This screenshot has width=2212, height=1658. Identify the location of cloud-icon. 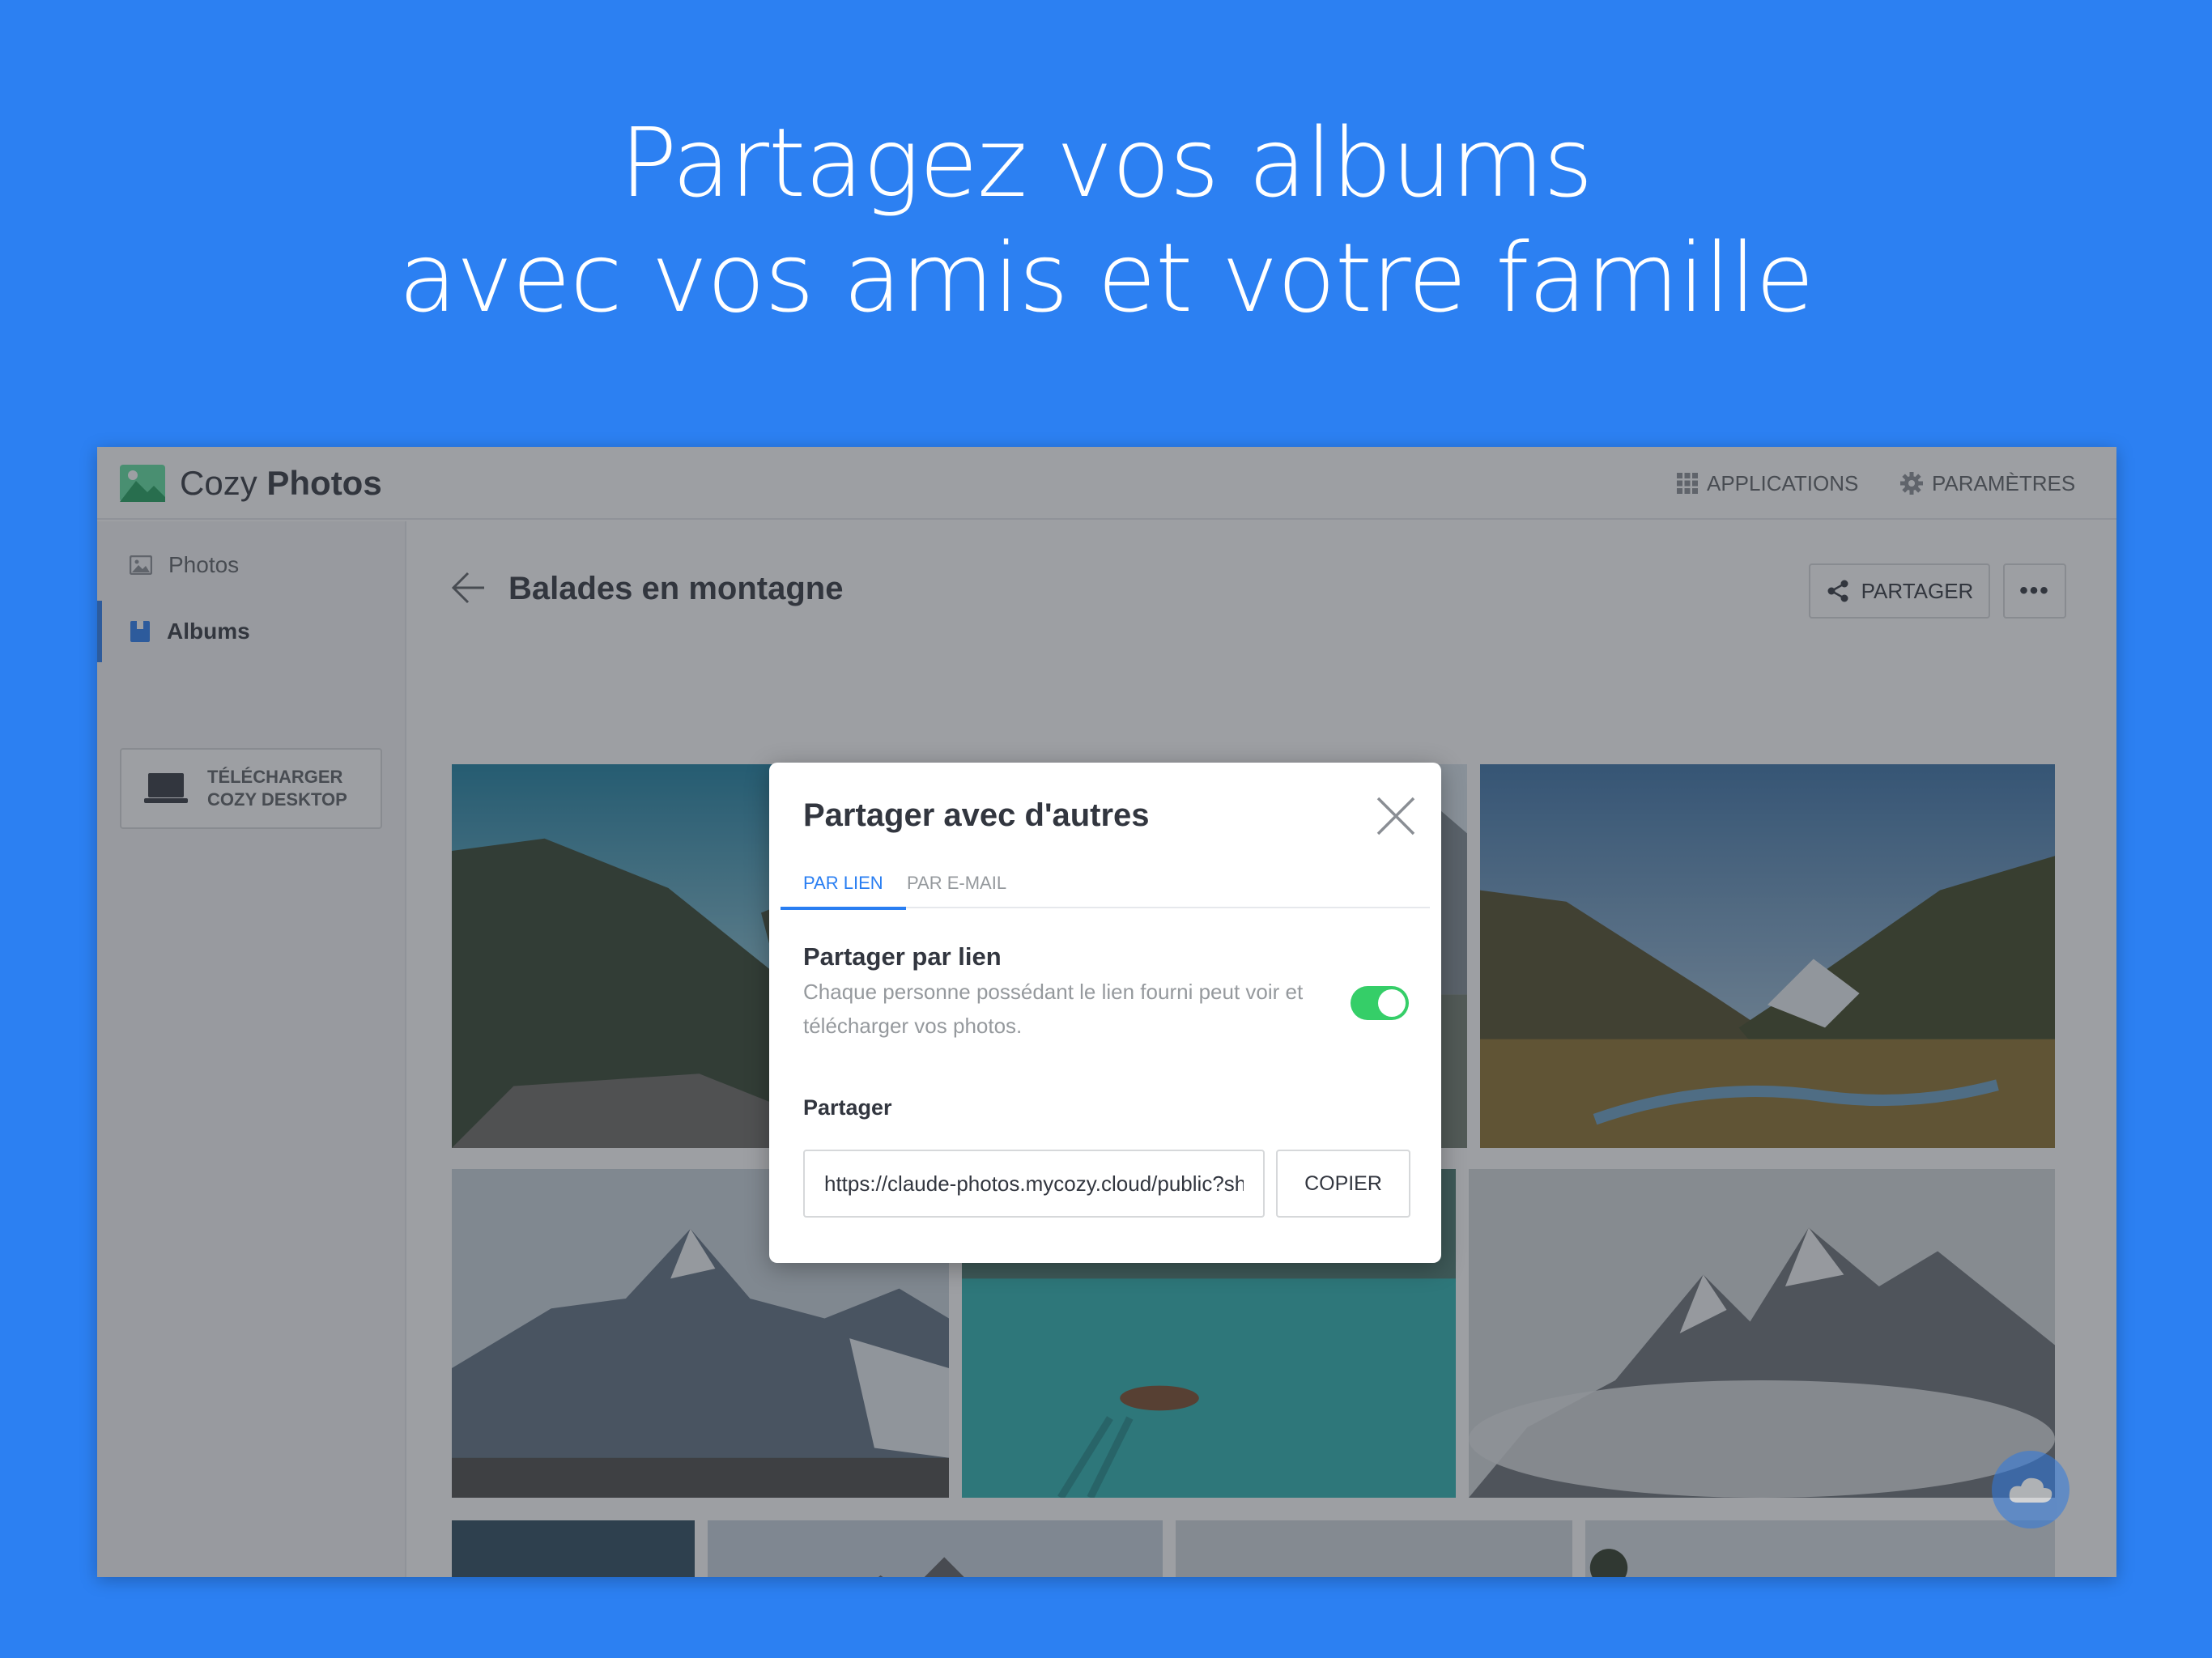
(2031, 1490).